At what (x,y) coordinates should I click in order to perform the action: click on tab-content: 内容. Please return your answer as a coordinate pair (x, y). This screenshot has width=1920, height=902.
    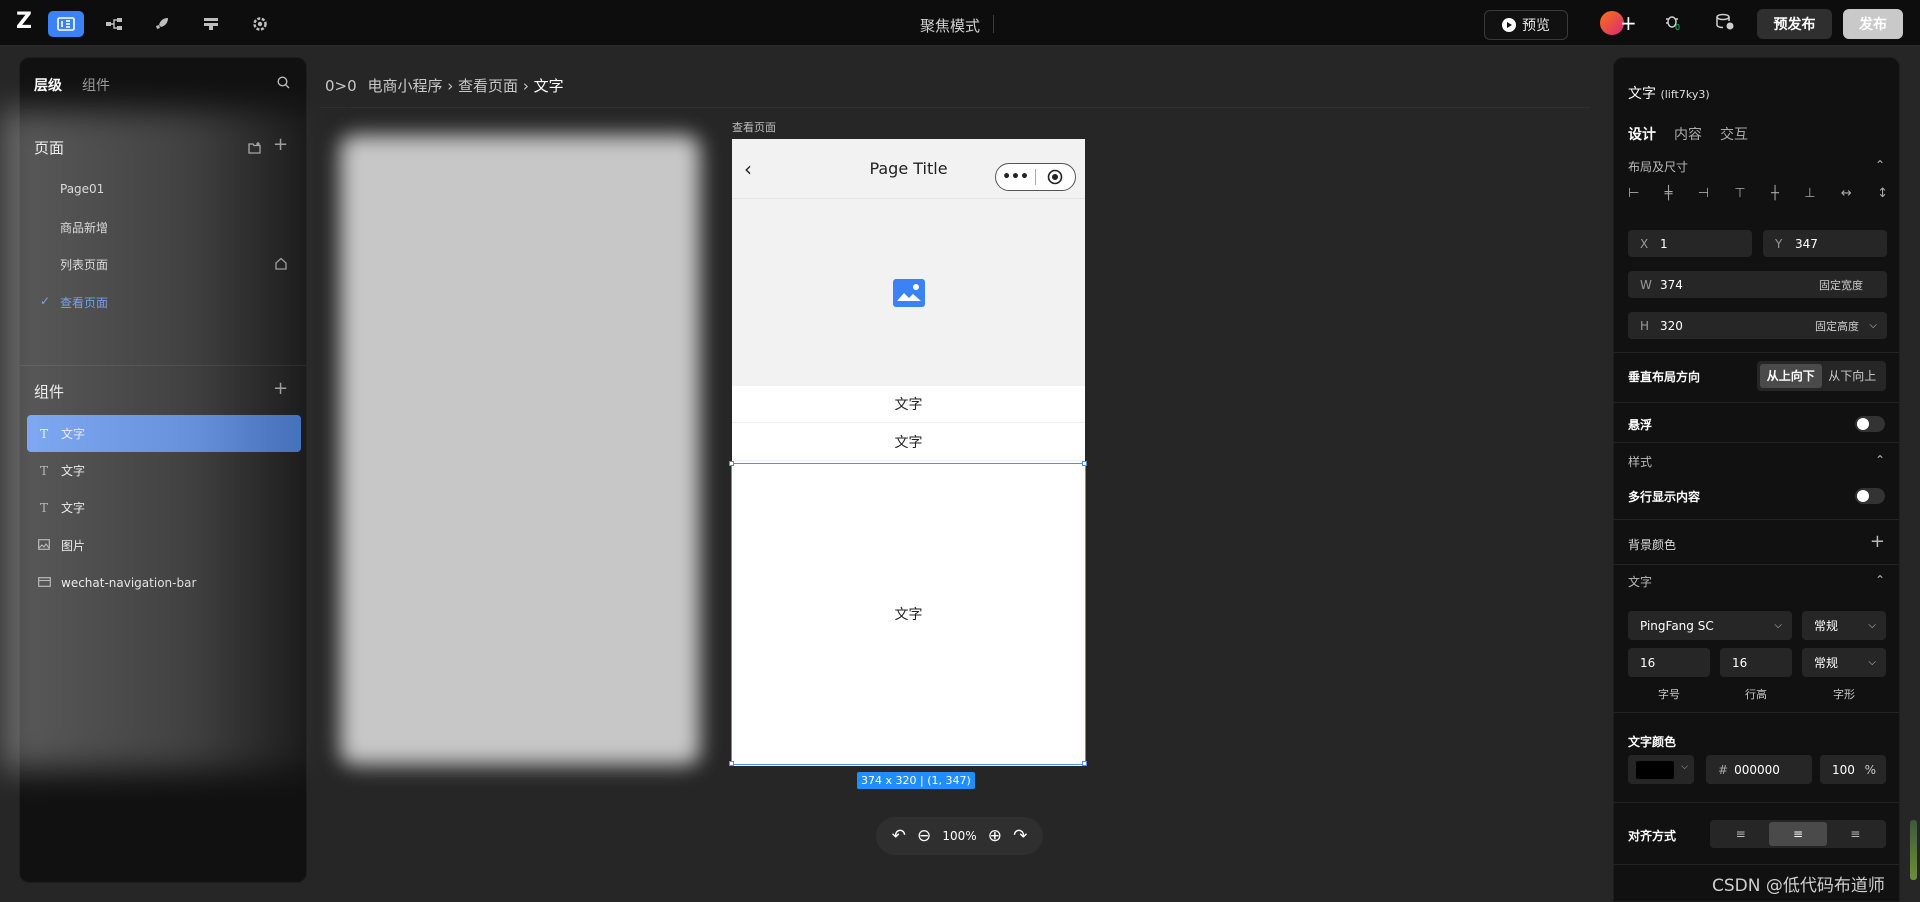
    Looking at the image, I should click on (1688, 134).